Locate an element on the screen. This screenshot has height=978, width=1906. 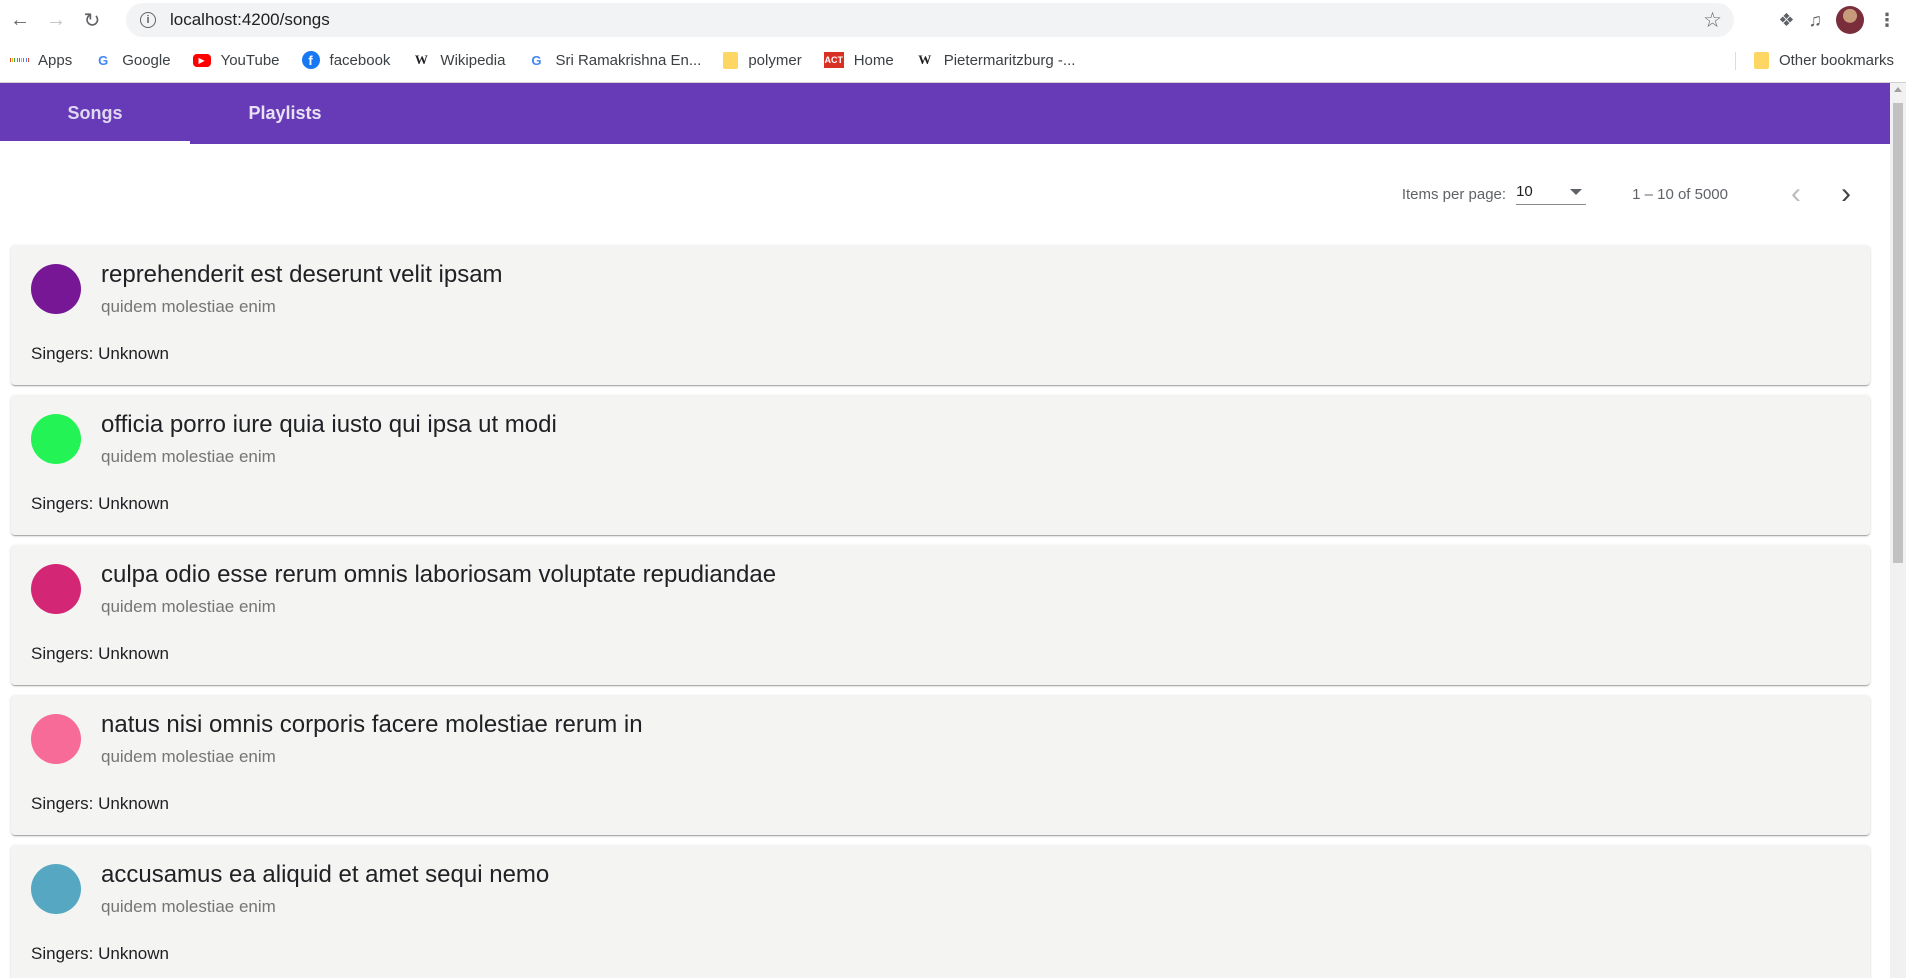
page-range-label: 1 – 10 of 5000 is located at coordinates (1680, 194).